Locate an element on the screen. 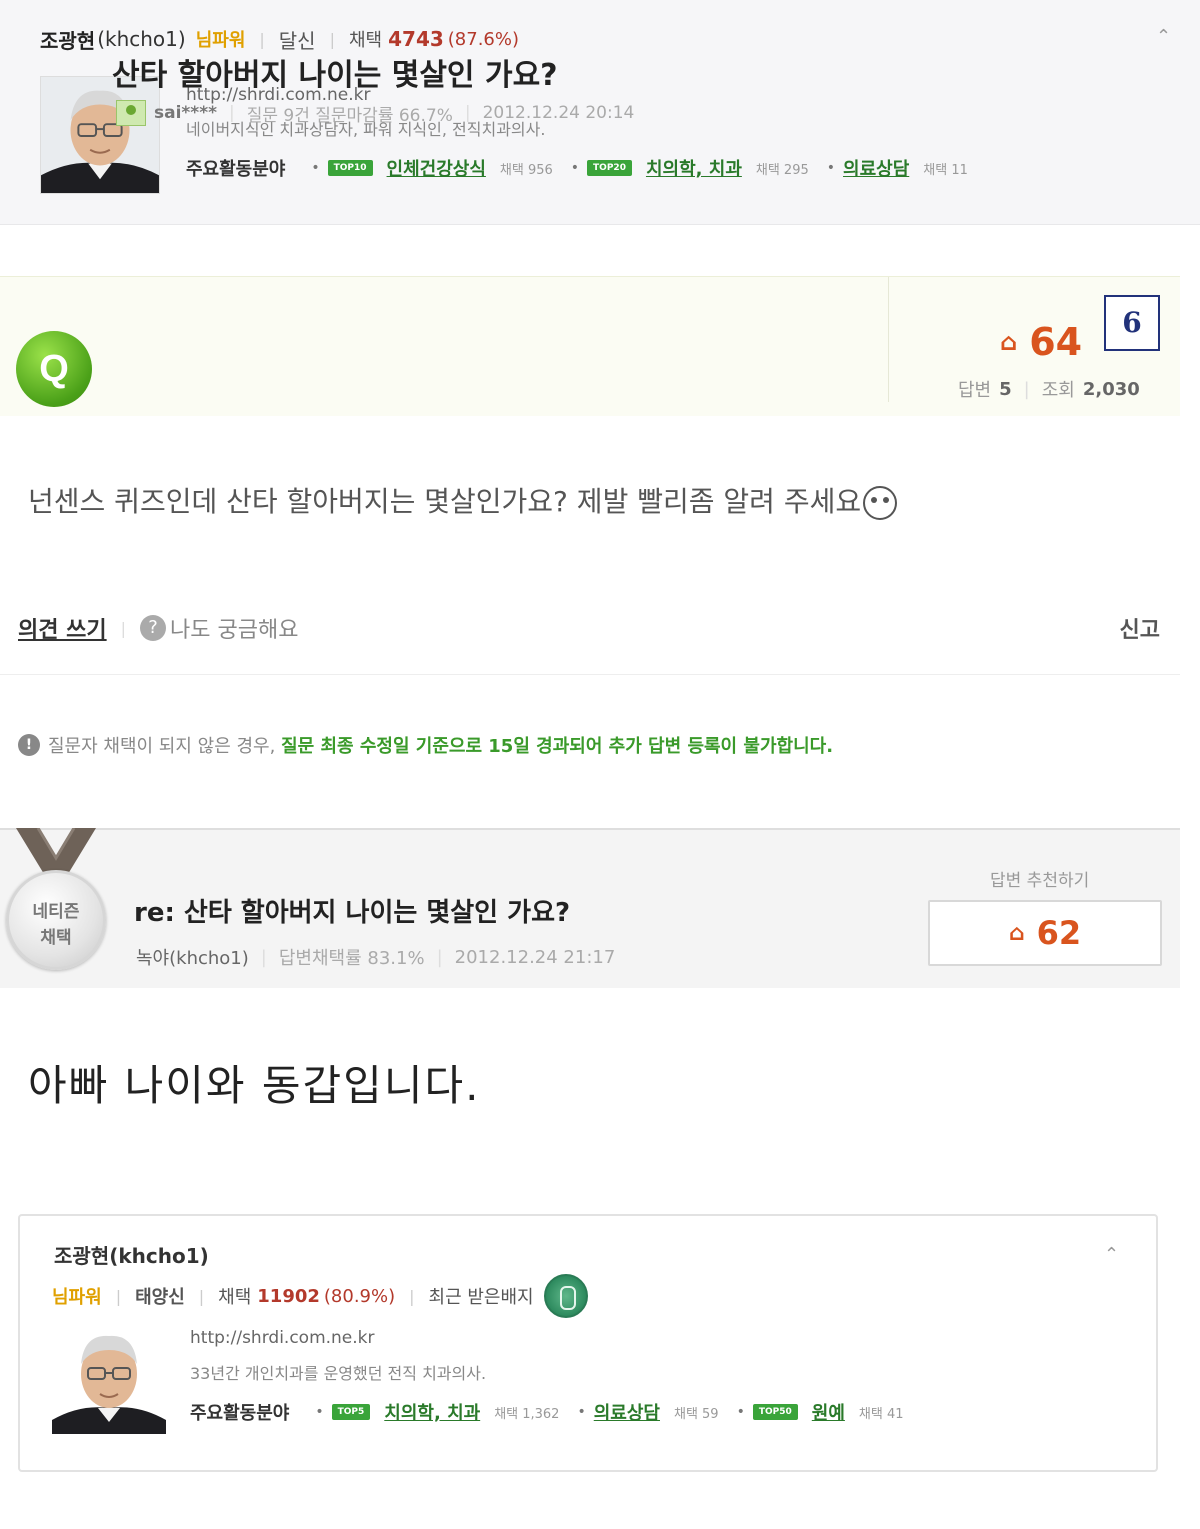  answers-label: 답변 is located at coordinates (975, 390).